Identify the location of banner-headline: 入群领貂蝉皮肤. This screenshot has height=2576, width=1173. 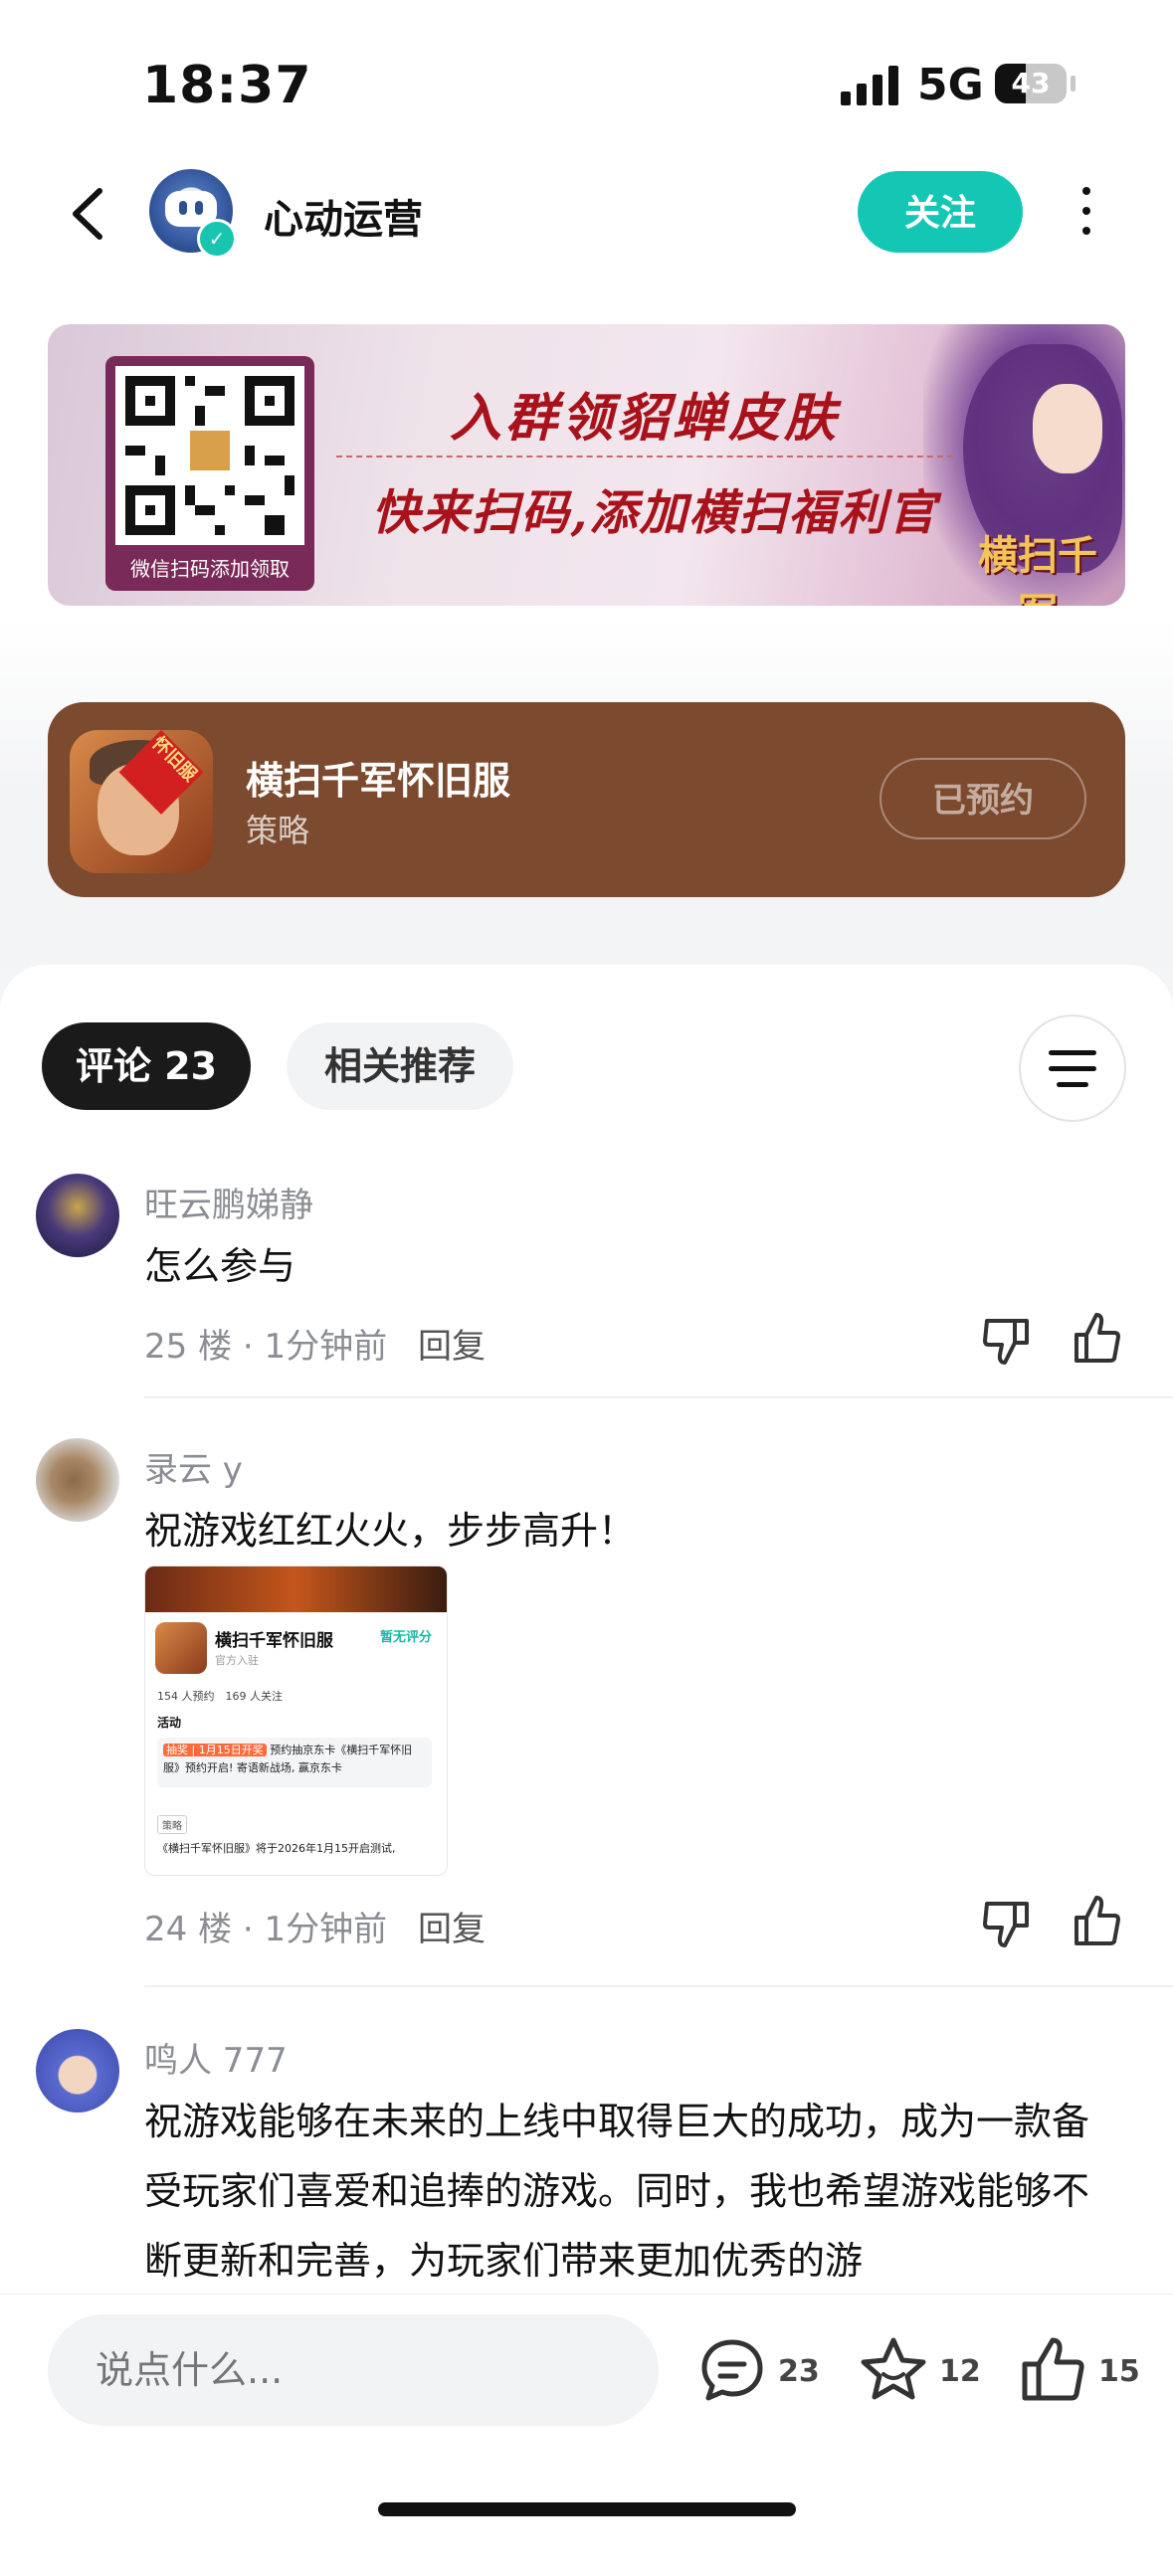
(644, 418).